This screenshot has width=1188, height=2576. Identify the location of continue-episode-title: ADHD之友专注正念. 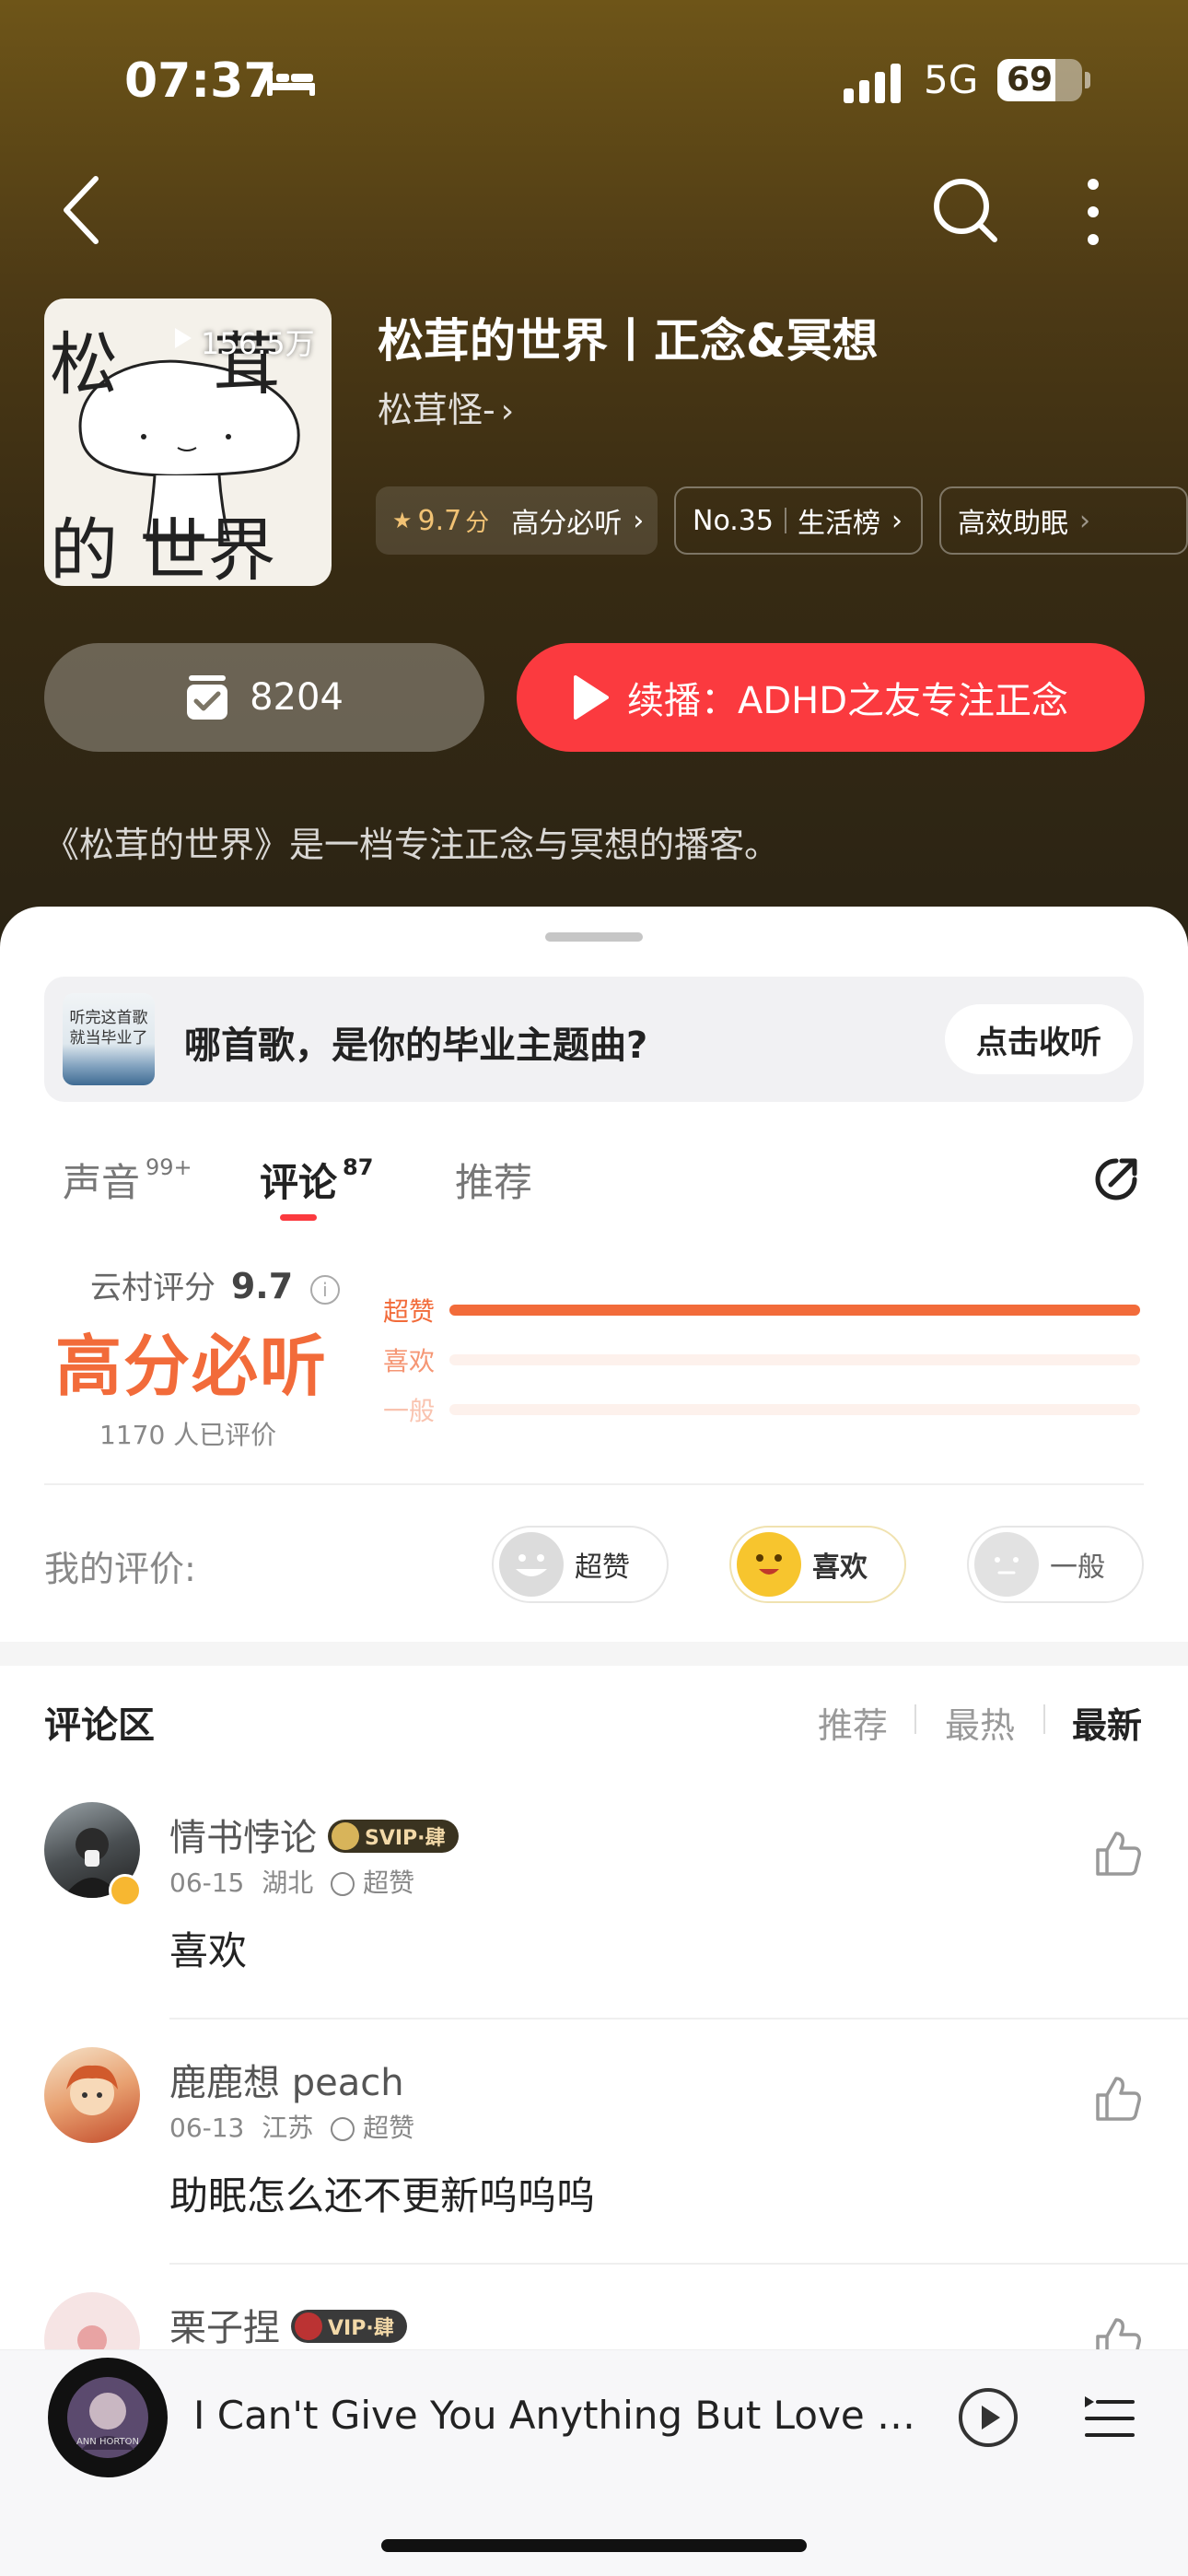
(903, 701).